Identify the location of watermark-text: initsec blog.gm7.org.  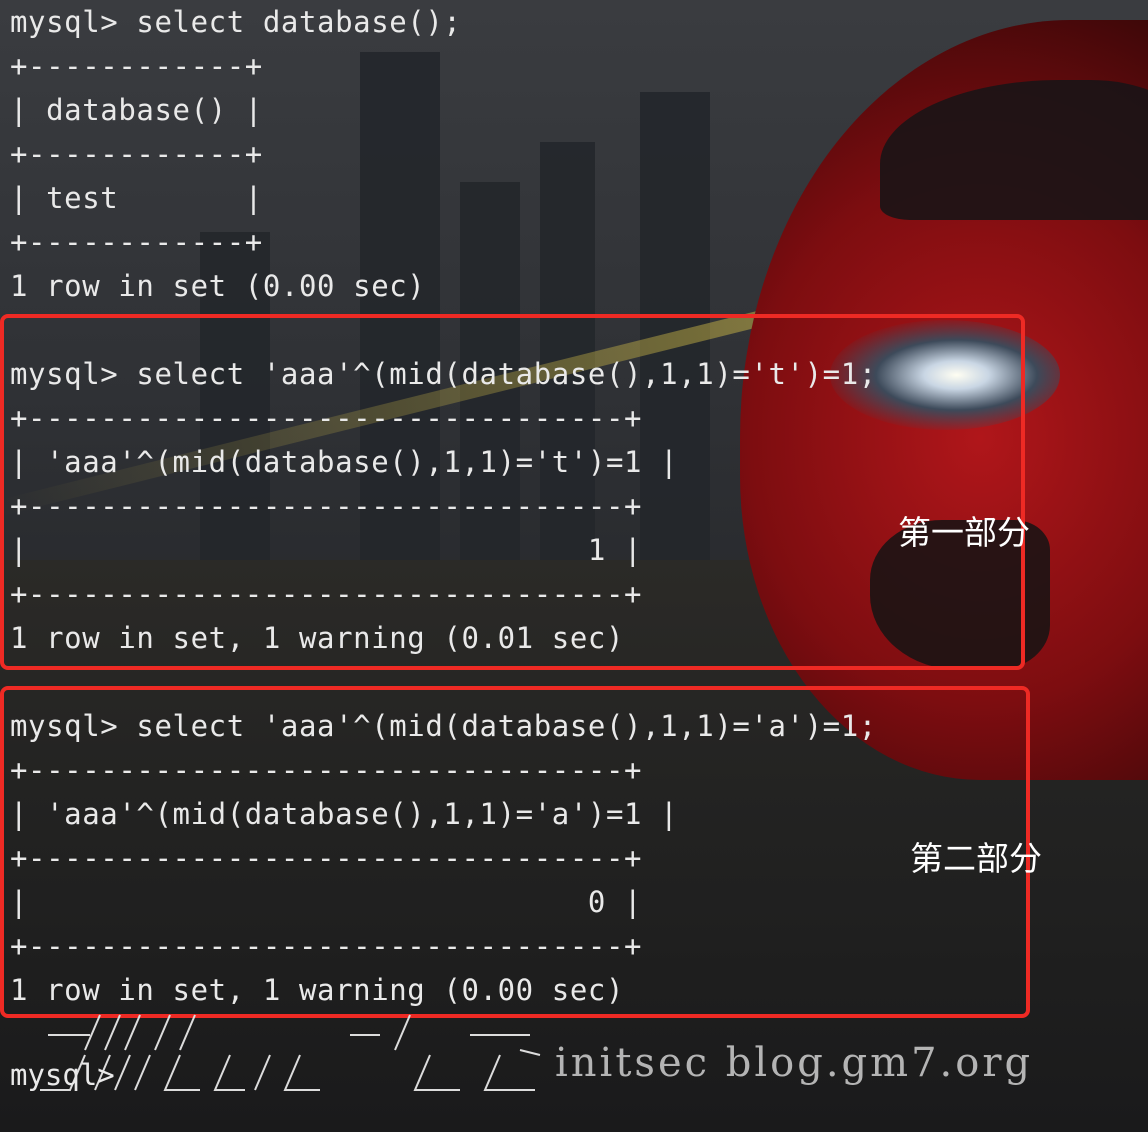
(794, 1063).